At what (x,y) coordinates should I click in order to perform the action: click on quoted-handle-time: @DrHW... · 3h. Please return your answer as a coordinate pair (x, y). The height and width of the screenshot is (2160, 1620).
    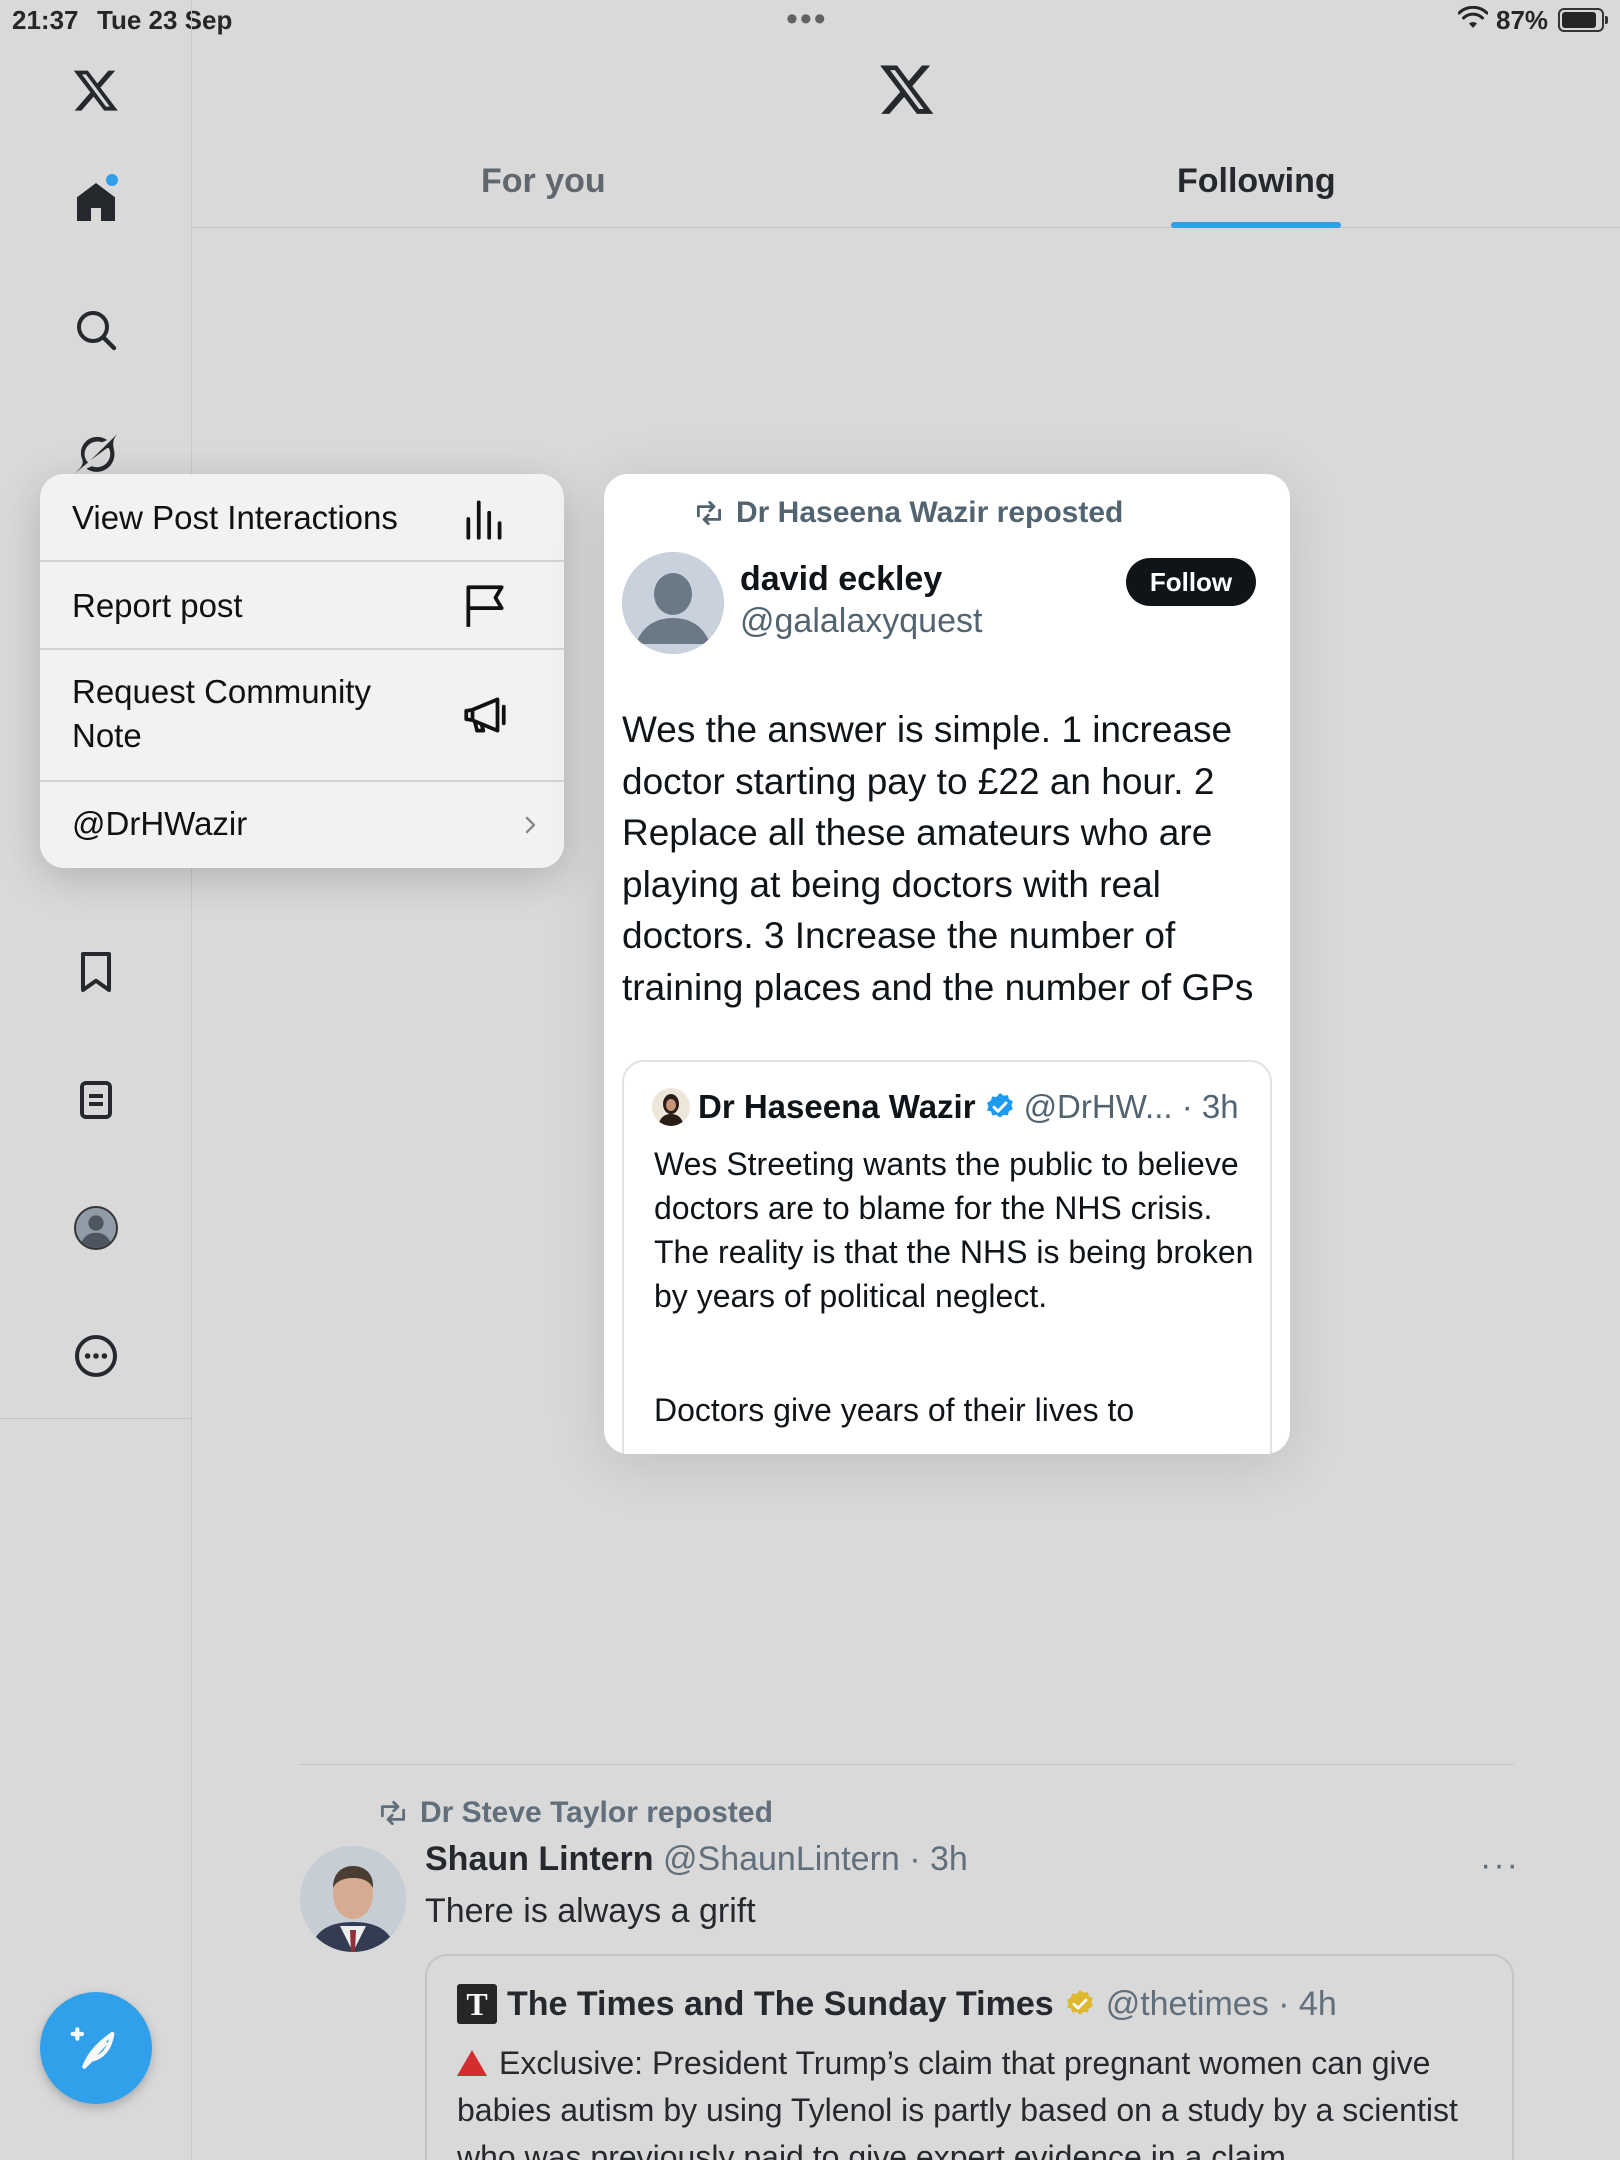
    Looking at the image, I should click on (1131, 1106).